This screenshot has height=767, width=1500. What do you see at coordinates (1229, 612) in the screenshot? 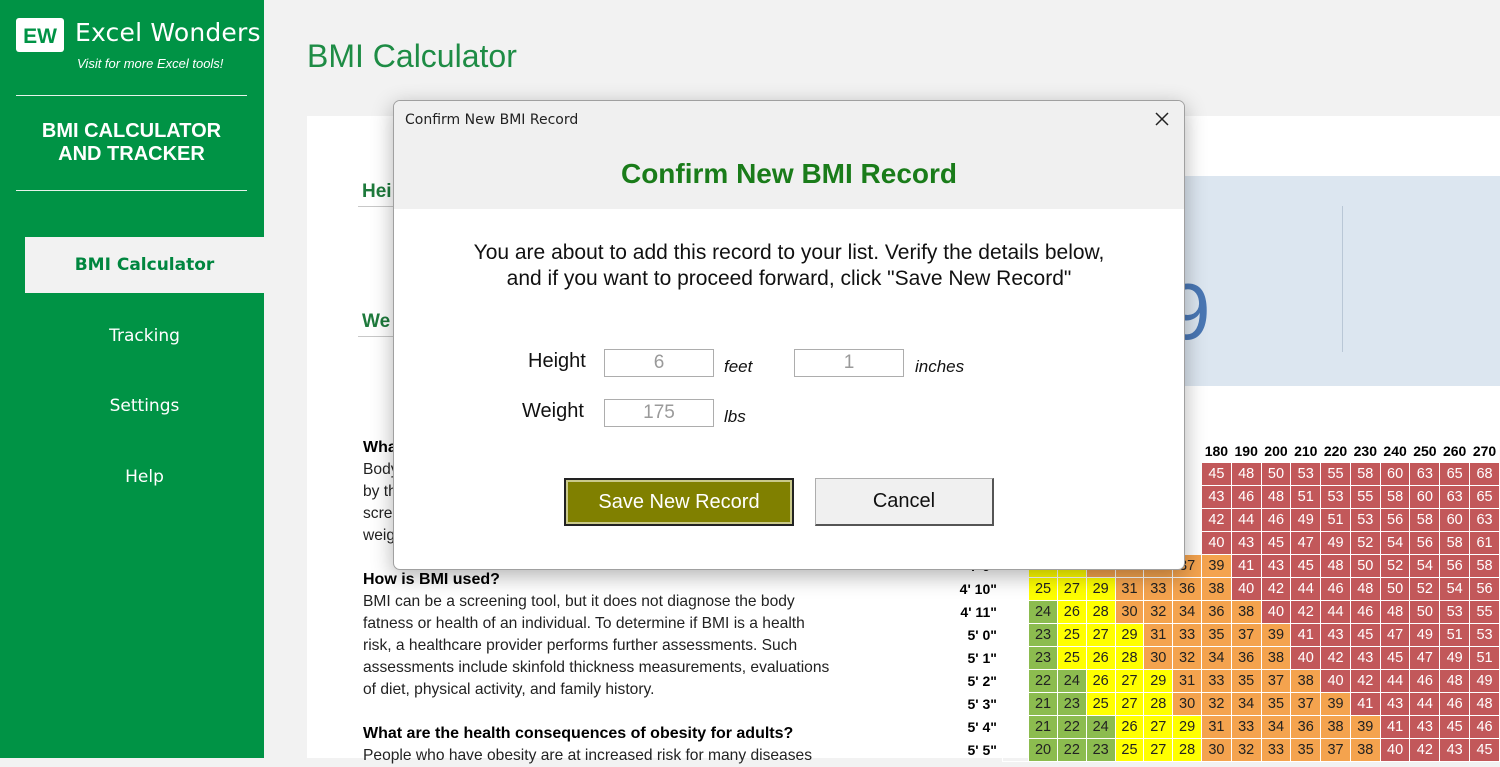
I see `table-row: 4' 11" 24 26 28 30 32 34 36 38 40 42 44 46 48 50 53 55` at bounding box center [1229, 612].